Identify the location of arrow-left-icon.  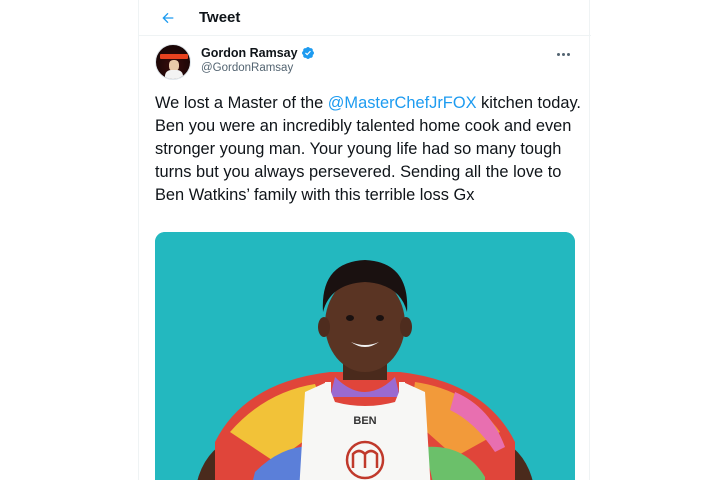
(168, 18).